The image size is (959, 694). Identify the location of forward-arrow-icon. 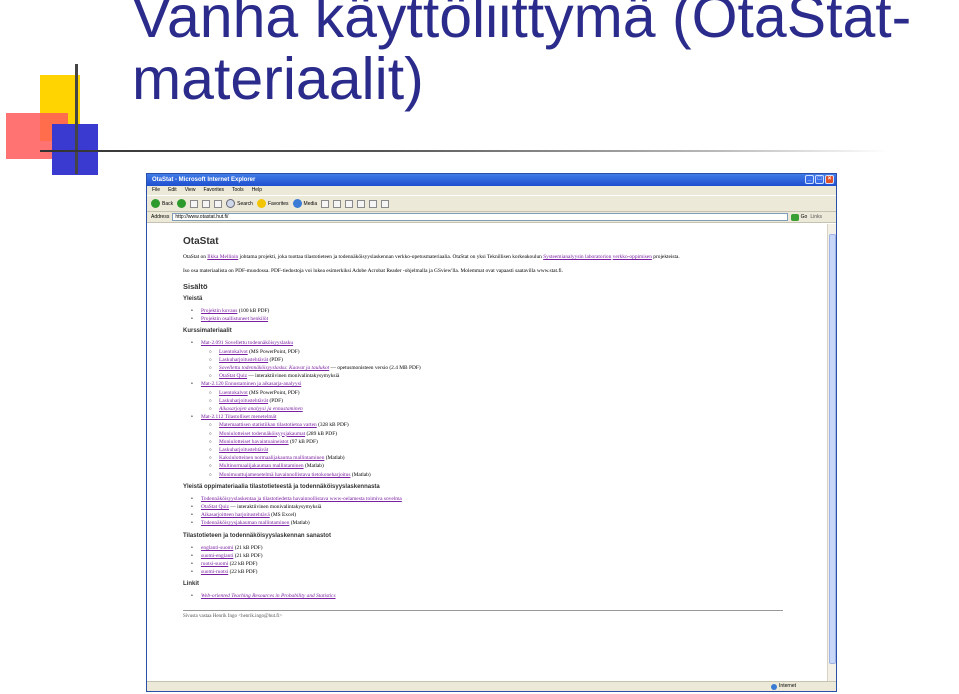
(182, 203).